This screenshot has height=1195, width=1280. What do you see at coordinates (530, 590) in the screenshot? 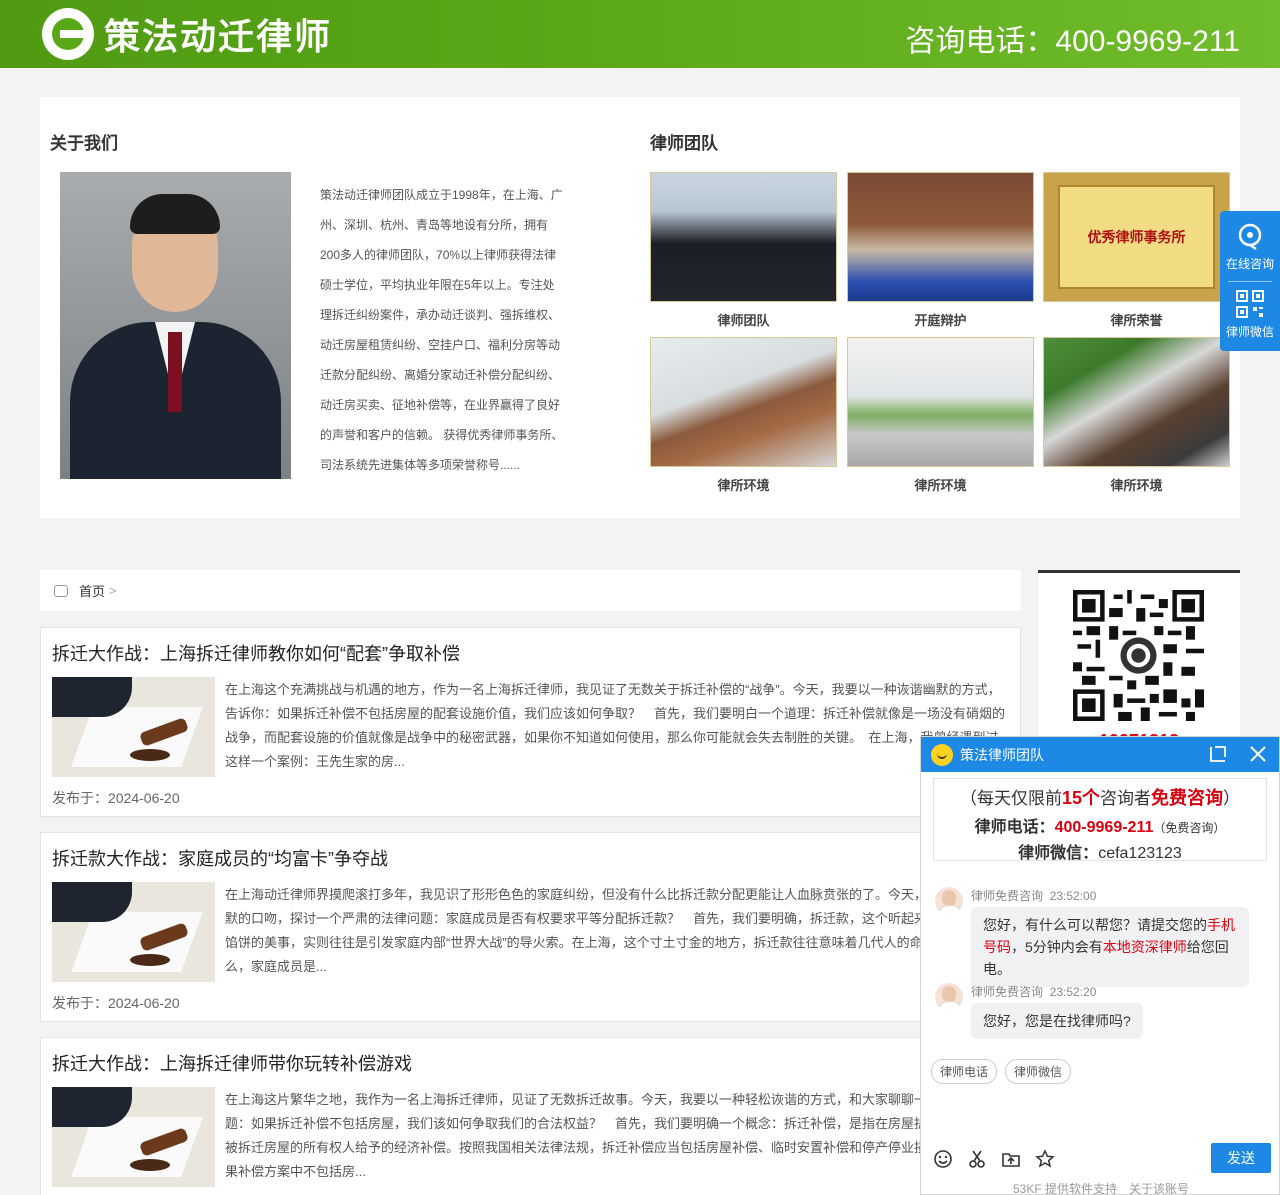
I see `breadcrumb: 首页 >` at bounding box center [530, 590].